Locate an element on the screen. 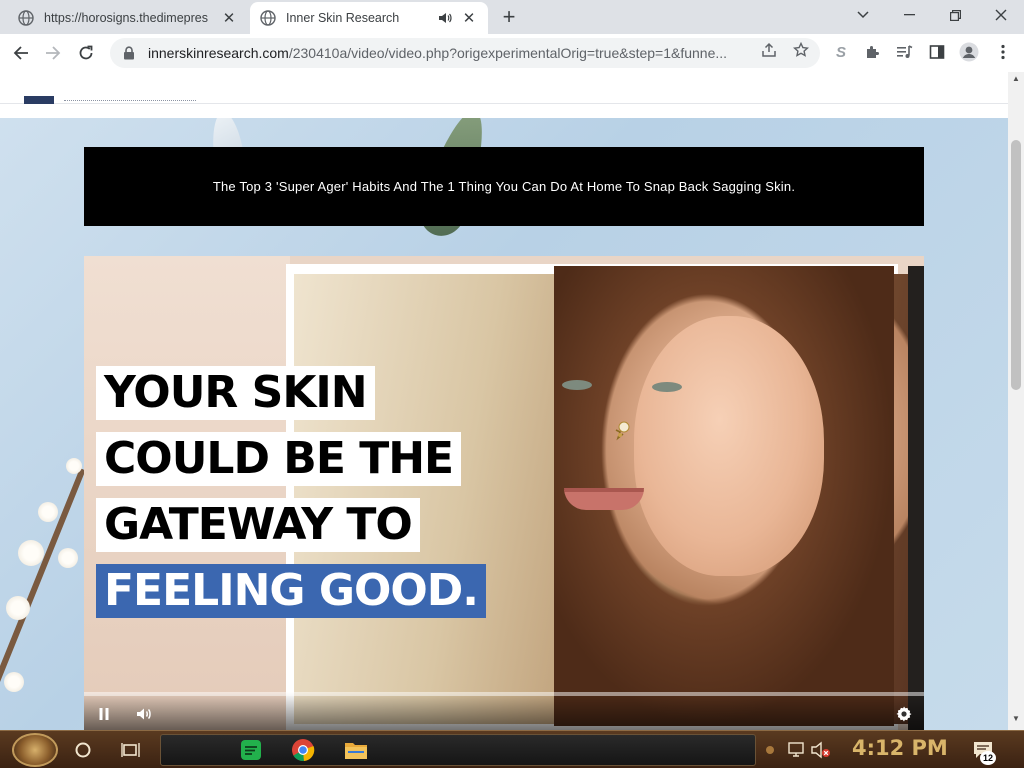 The width and height of the screenshot is (1024, 768). tab-title: https://horosigns.thedimepres is located at coordinates (126, 18).